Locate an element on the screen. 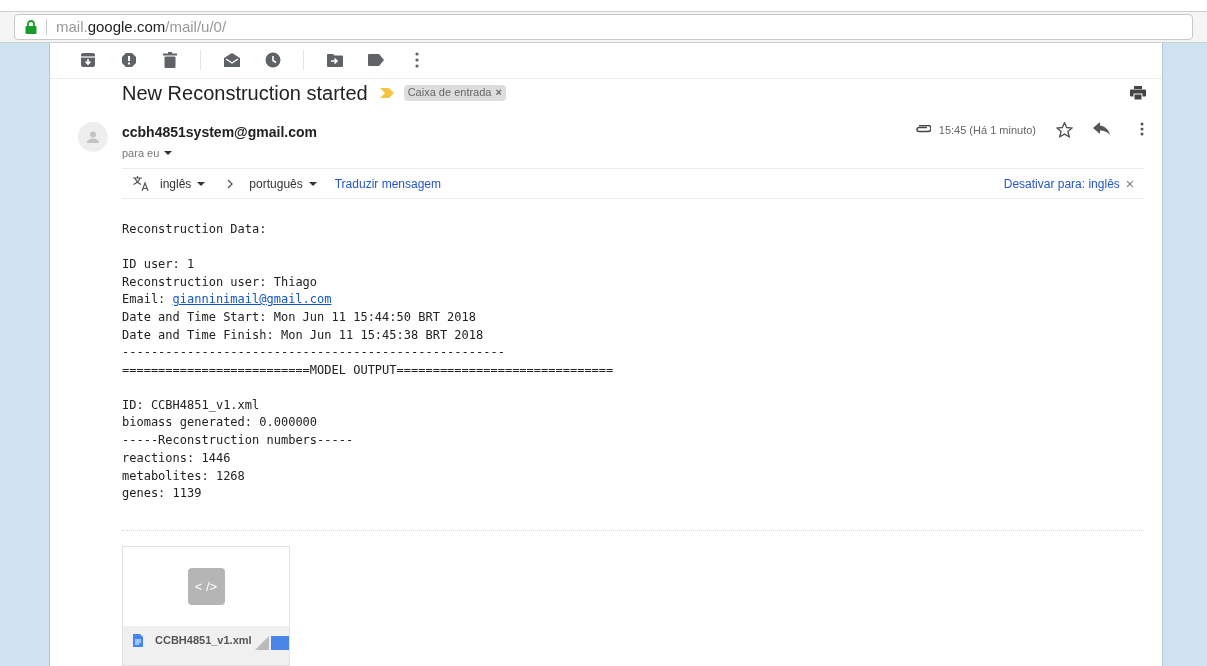 This screenshot has height=666, width=1207. move-to-folder-icon is located at coordinates (334, 60).